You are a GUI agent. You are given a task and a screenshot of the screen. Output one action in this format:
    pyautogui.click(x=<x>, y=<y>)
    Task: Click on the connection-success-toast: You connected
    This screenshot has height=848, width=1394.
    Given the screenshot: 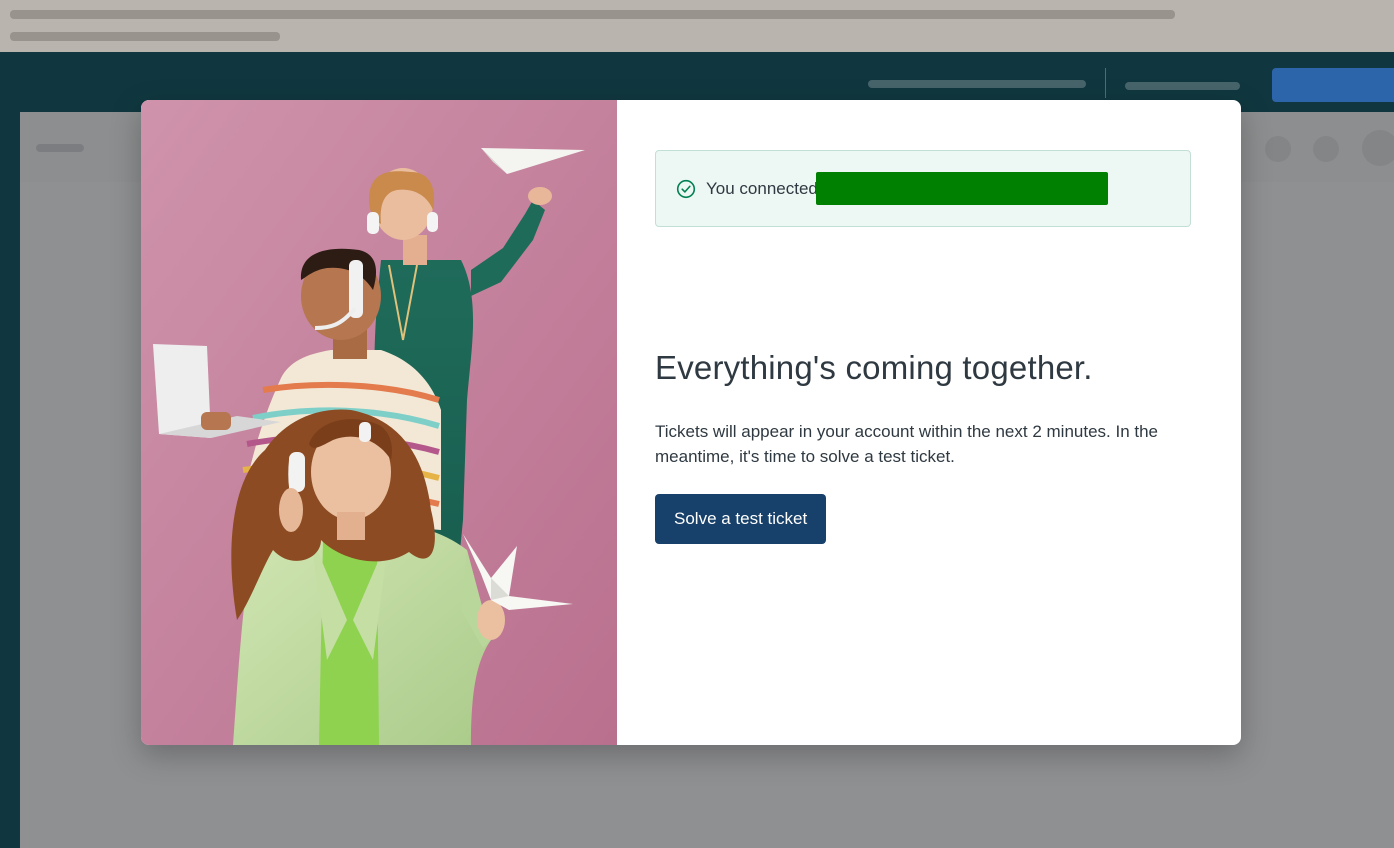 What is the action you would take?
    pyautogui.click(x=923, y=188)
    